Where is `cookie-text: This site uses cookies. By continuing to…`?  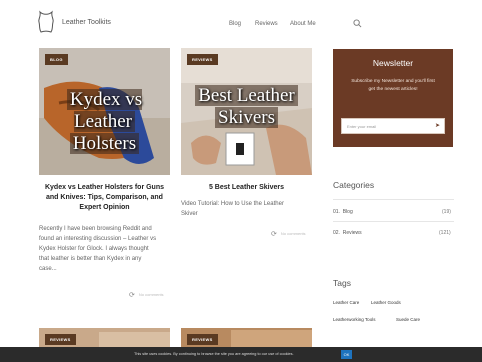 cookie-text: This site uses cookies. By continuing to… is located at coordinates (214, 354).